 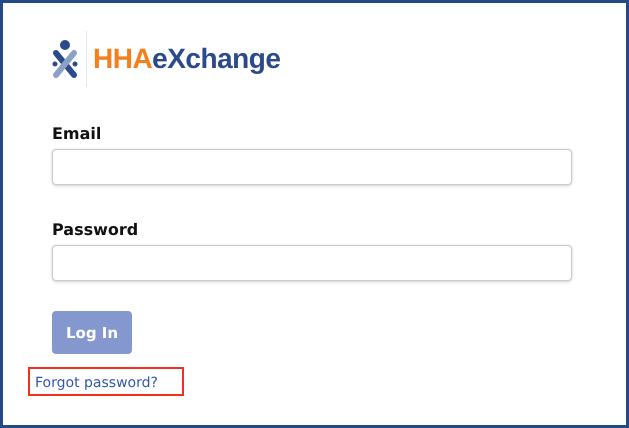 I want to click on email-field, so click(x=312, y=167).